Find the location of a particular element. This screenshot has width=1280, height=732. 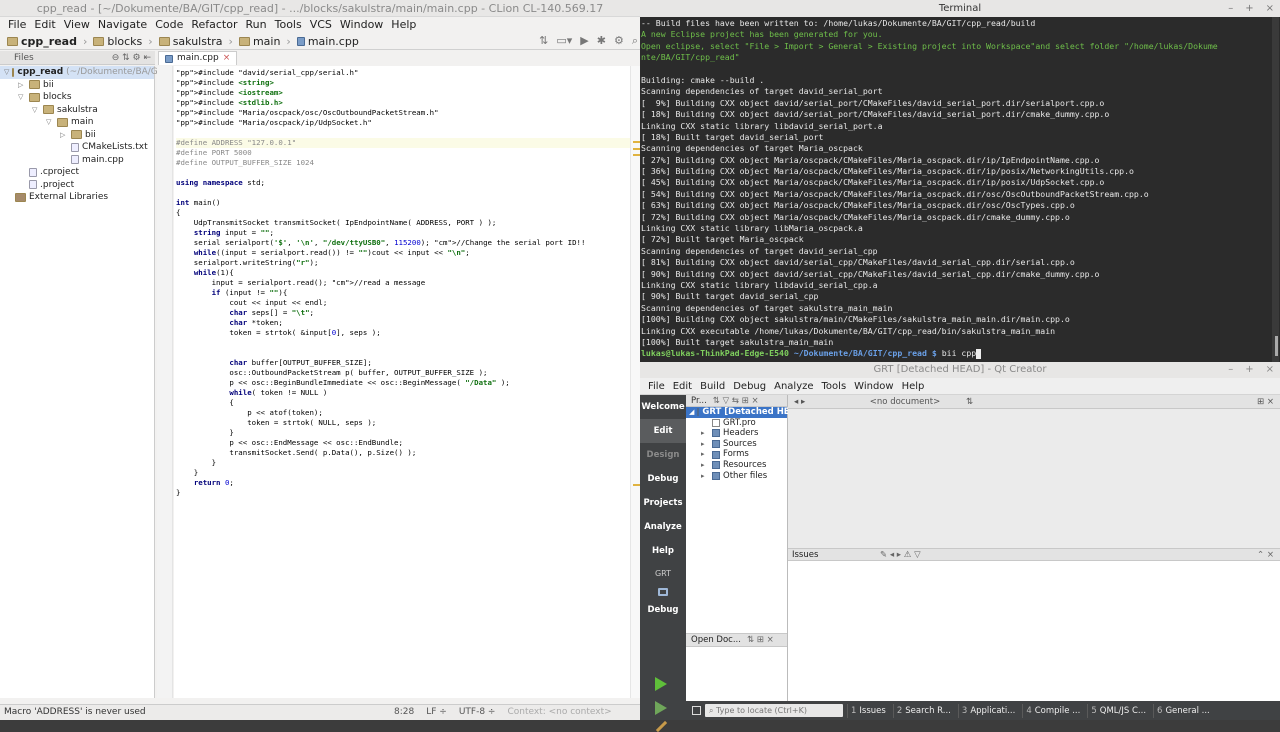

editor-tab-main-cpp: main.cpp × is located at coordinates (198, 58).